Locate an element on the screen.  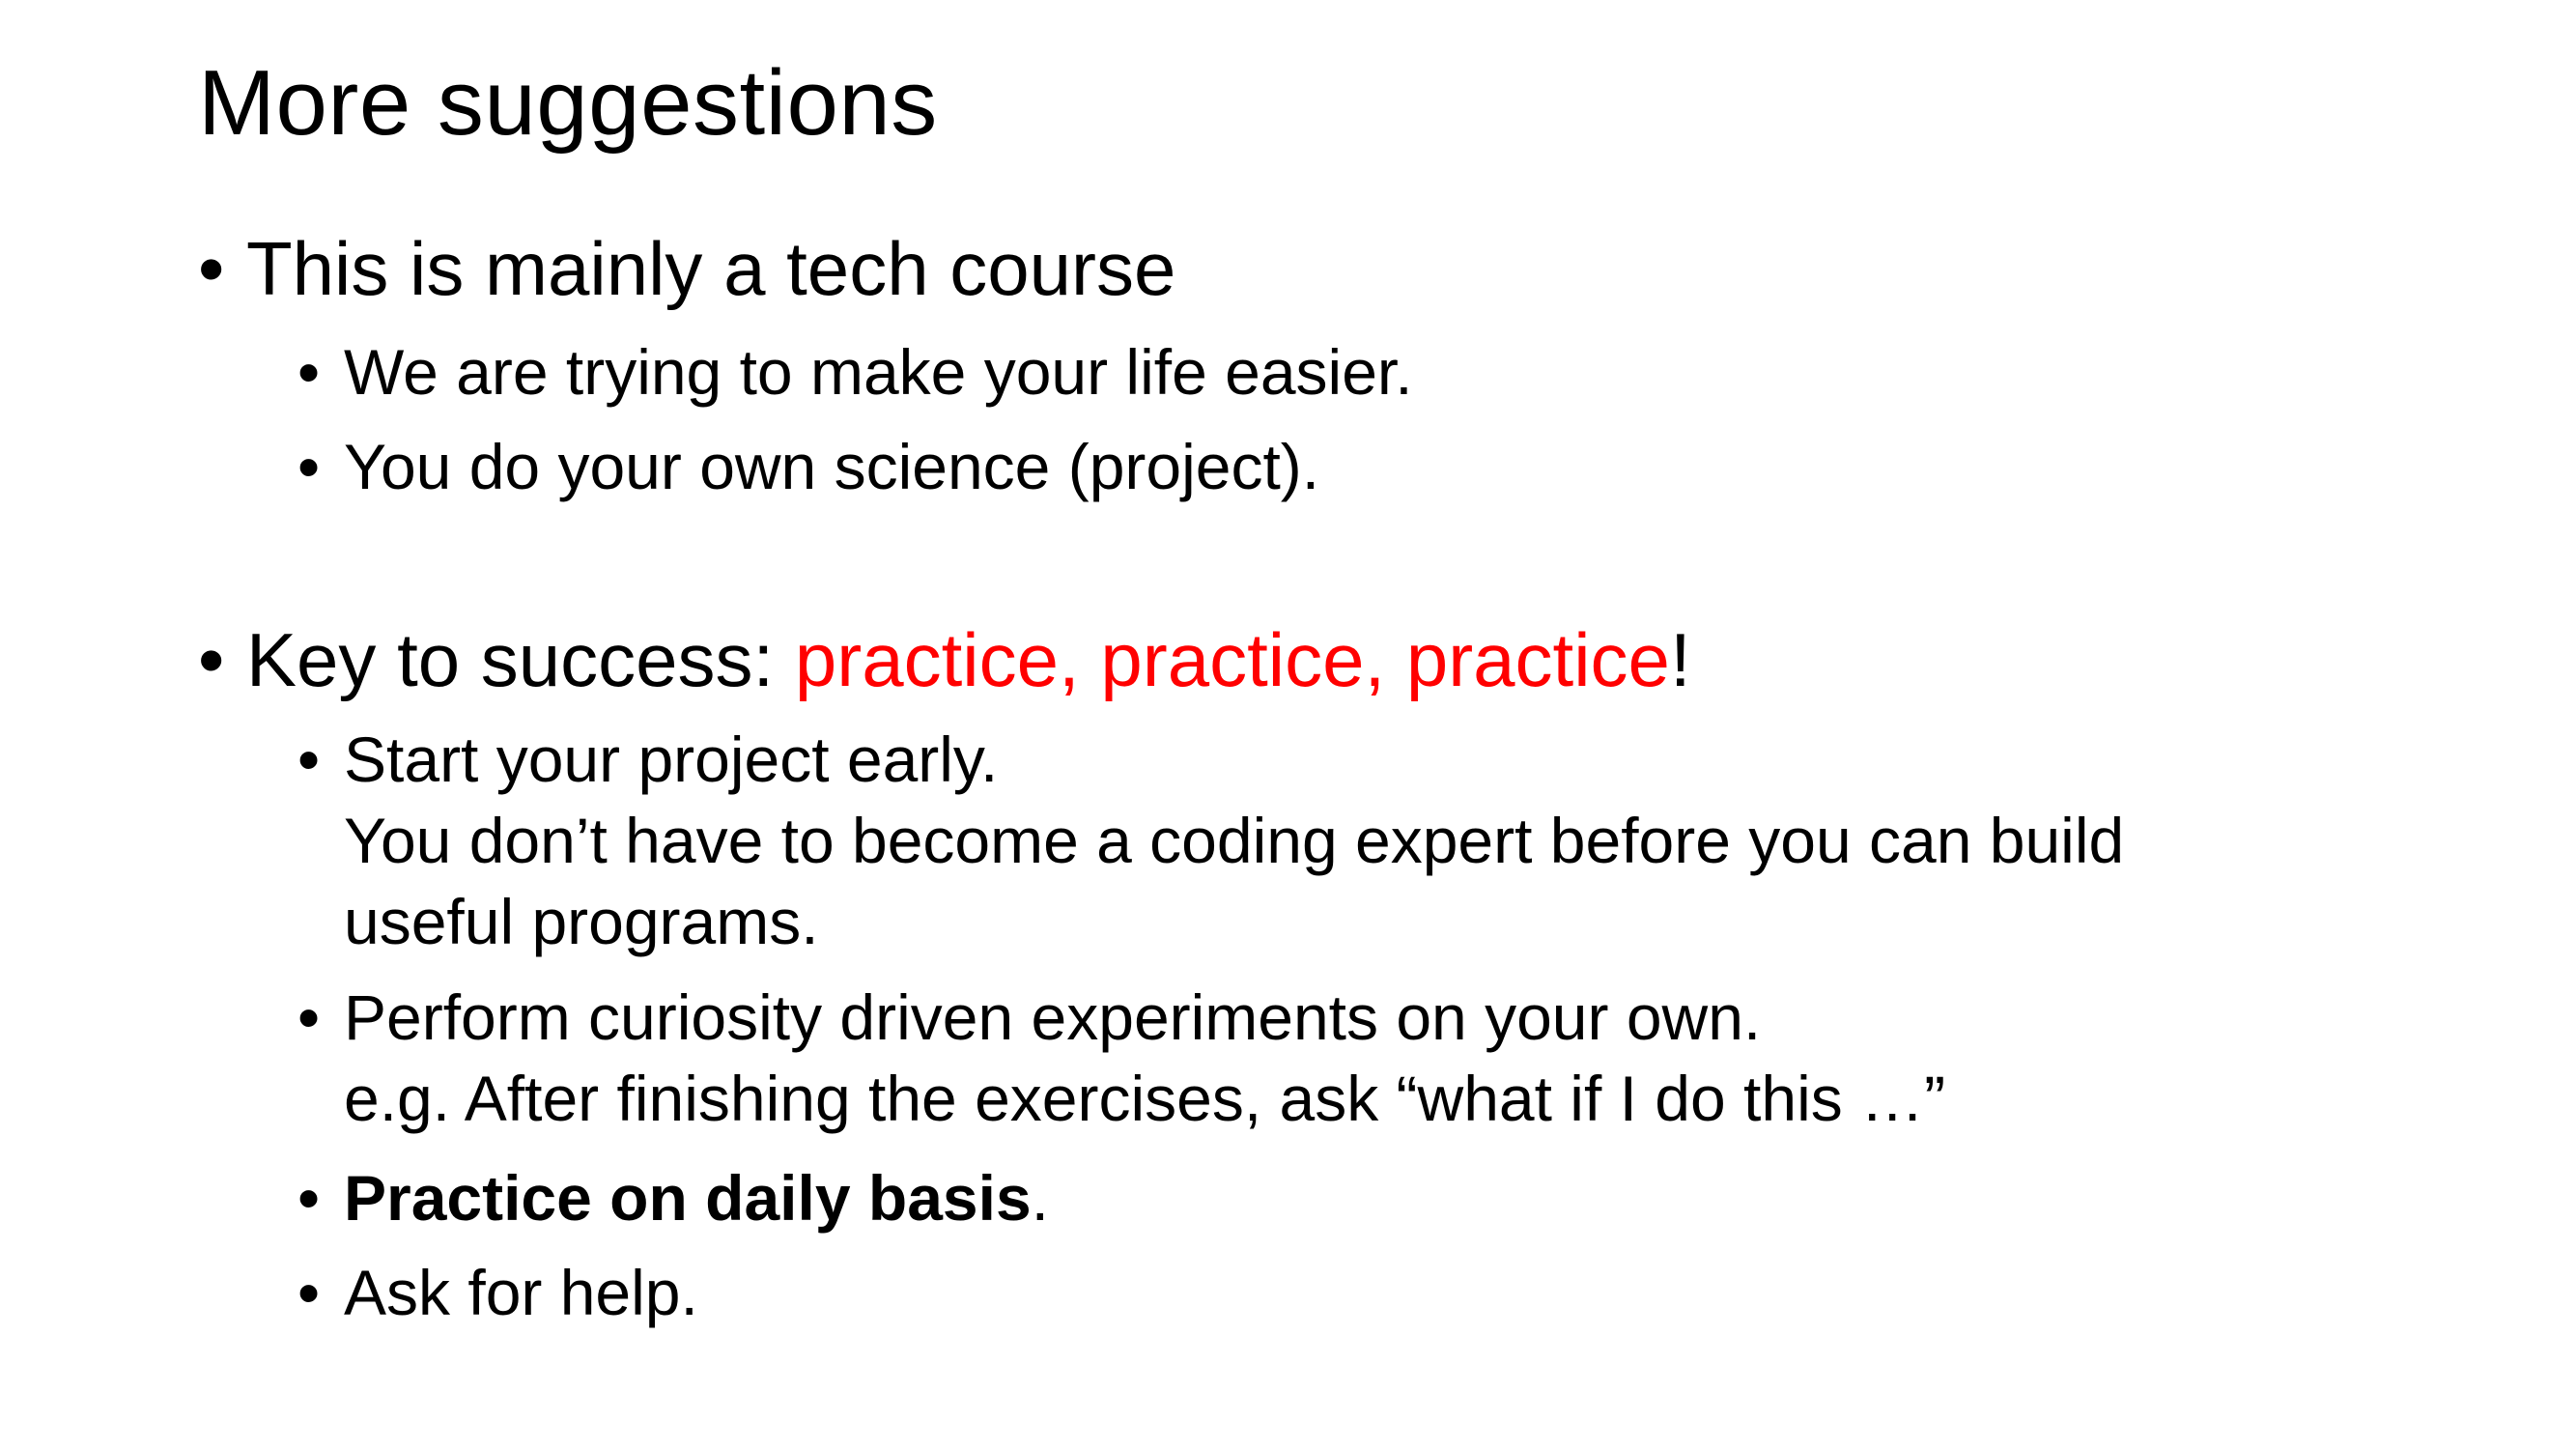
bullet-text: Ask for help. is located at coordinates (521, 1292).